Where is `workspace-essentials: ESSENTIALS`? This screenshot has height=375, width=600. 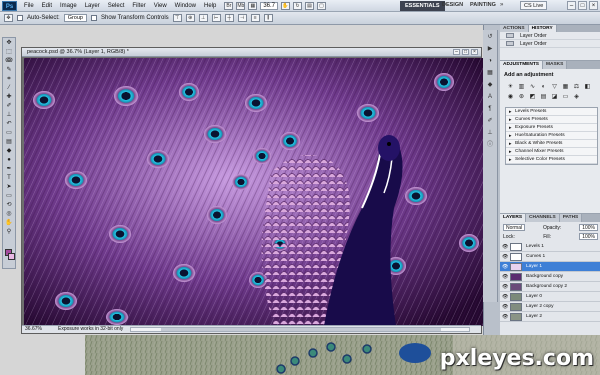
workspace-essentials: ESSENTIALS is located at coordinates (422, 6).